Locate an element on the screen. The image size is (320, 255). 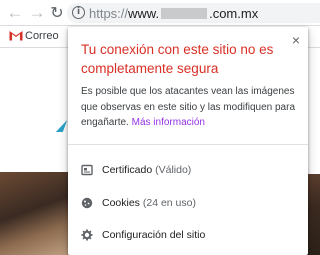
cookies-title: Cookies is located at coordinates (121, 203).